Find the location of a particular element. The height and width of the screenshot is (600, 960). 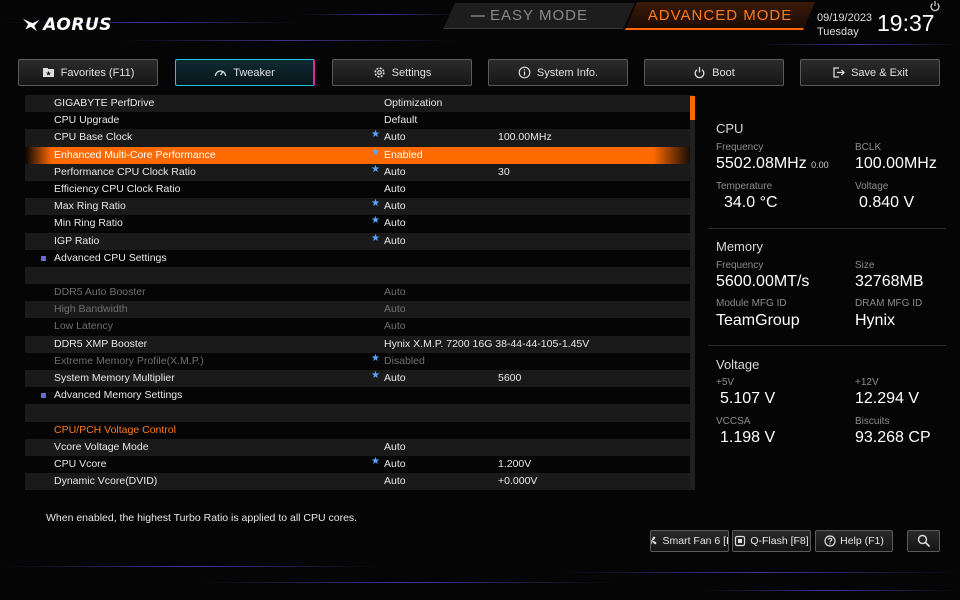

setting-value: Default is located at coordinates (400, 120).